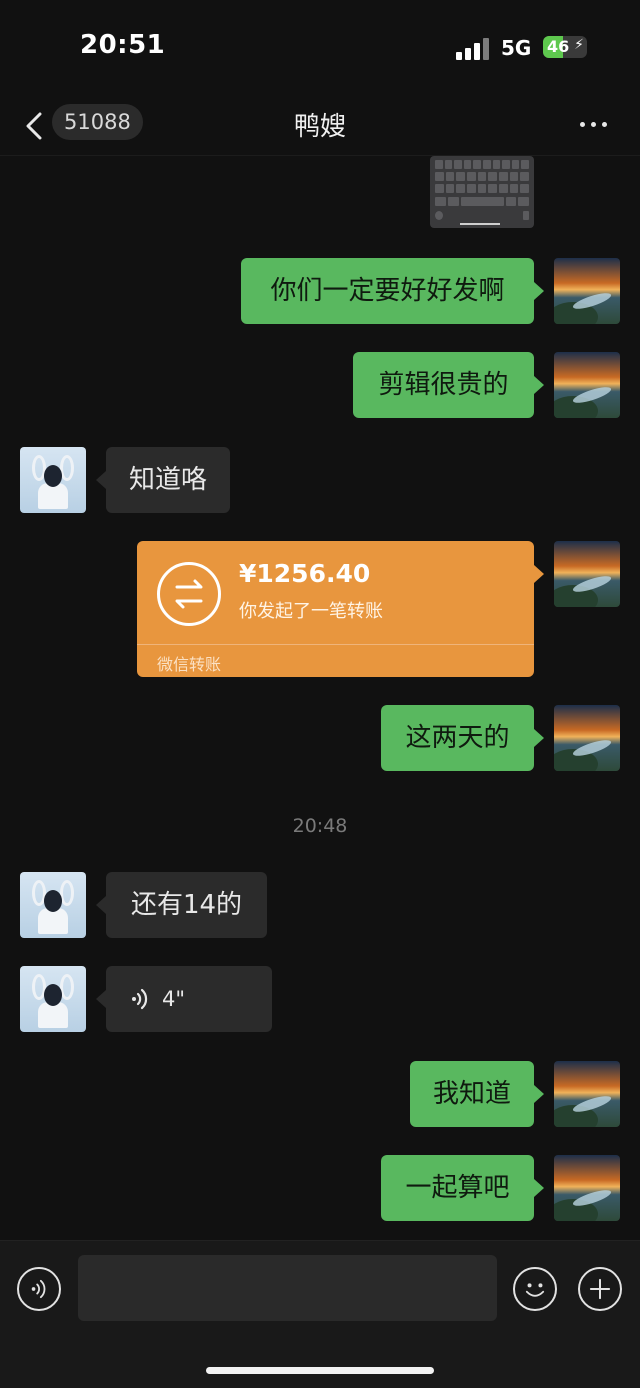 This screenshot has width=640, height=1388. Describe the element at coordinates (516, 48) in the screenshot. I see `network-type: 5G` at that location.